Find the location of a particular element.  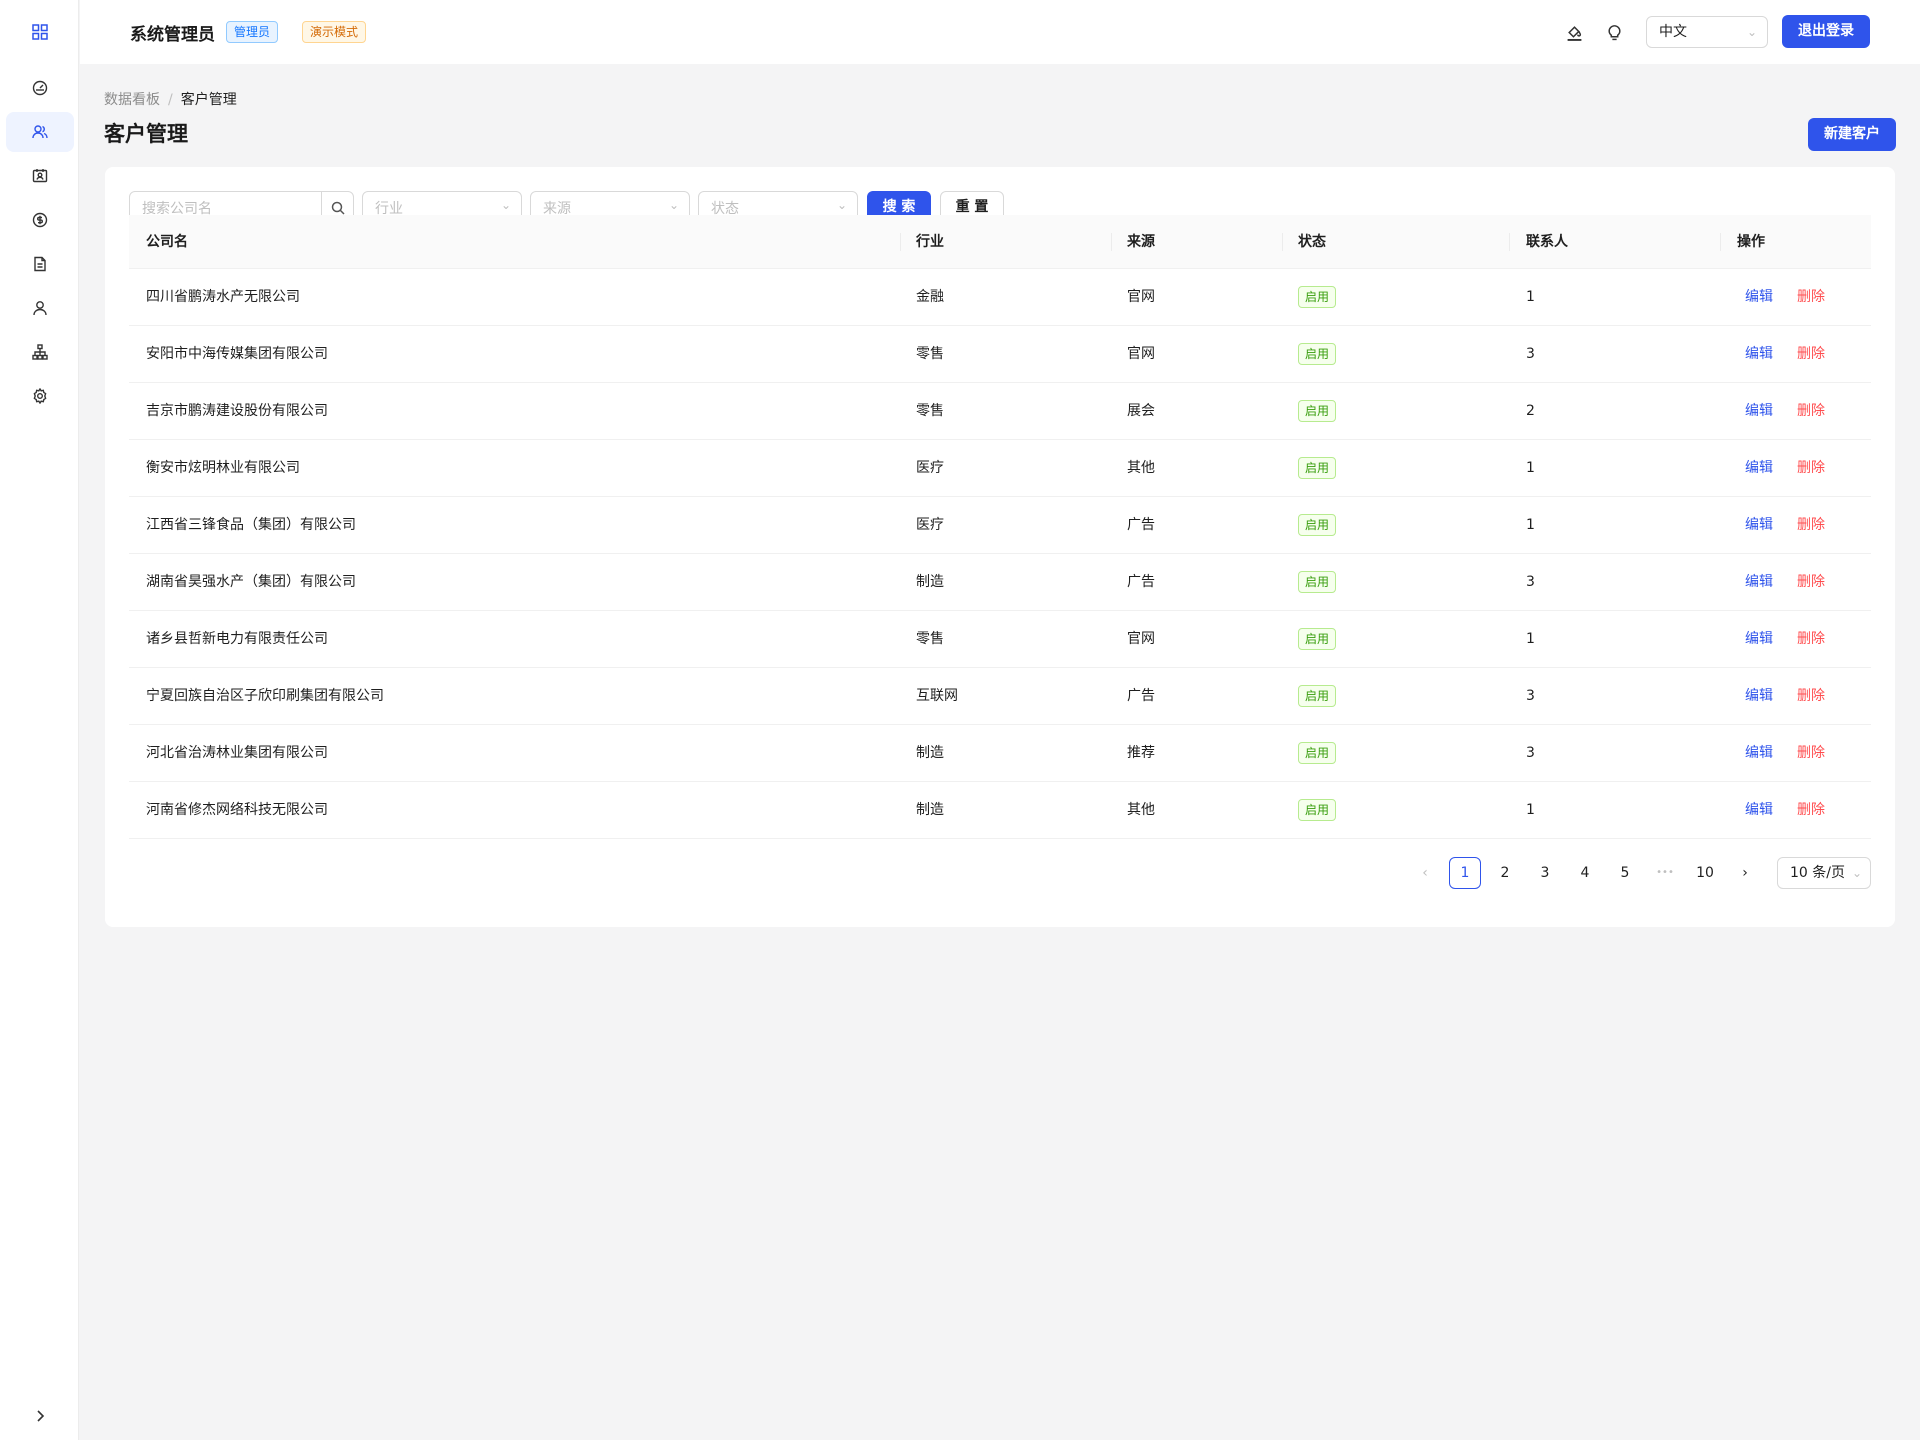

prev-page-button: ‹ is located at coordinates (1425, 873).